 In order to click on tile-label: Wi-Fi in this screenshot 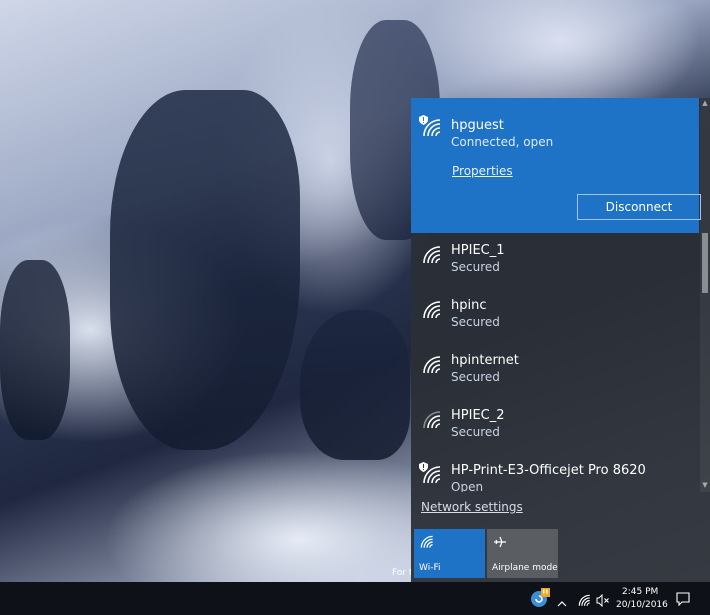, I will do `click(430, 568)`.